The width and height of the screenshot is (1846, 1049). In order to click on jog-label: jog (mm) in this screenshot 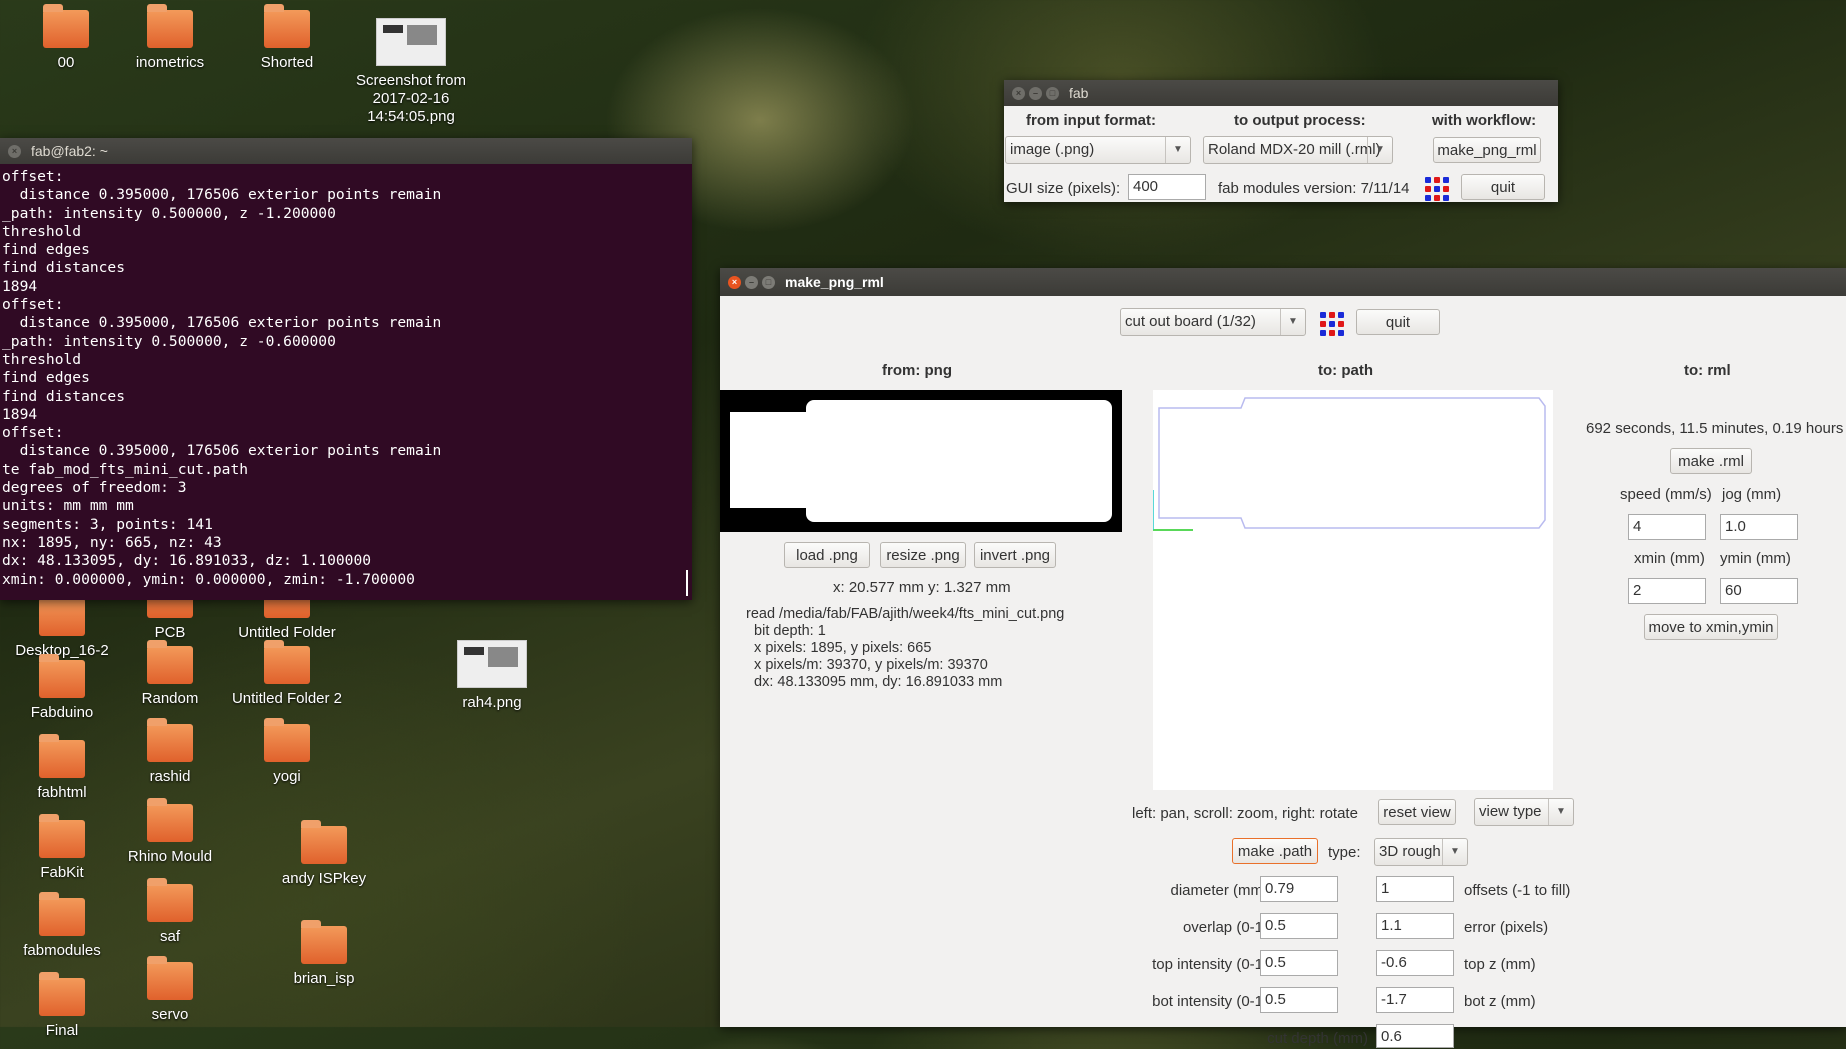, I will do `click(1752, 494)`.